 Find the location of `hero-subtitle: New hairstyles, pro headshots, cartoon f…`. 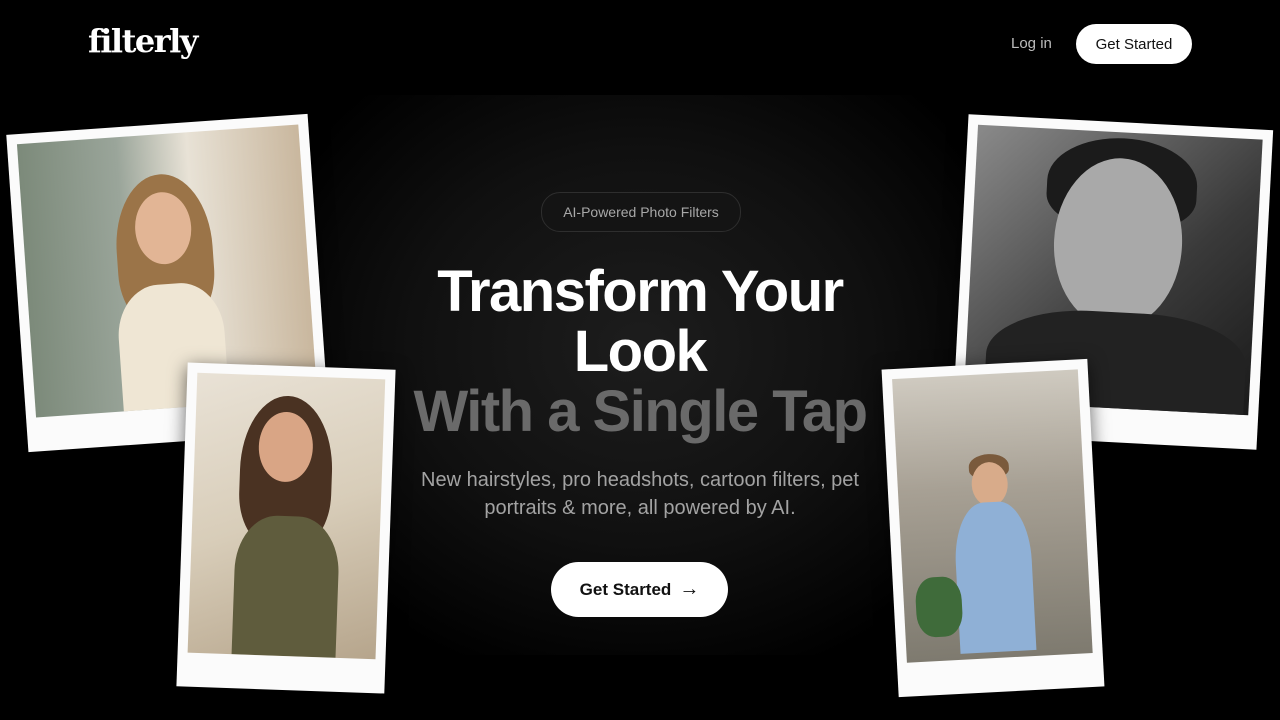

hero-subtitle: New hairstyles, pro headshots, cartoon f… is located at coordinates (640, 494).